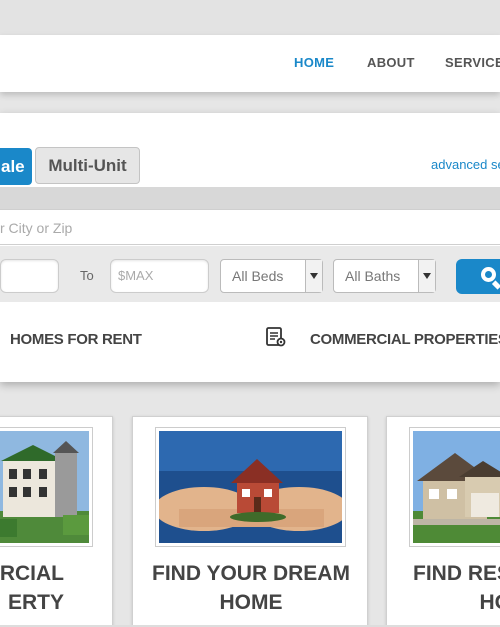 The height and width of the screenshot is (627, 500). What do you see at coordinates (391, 62) in the screenshot?
I see `nav-about-link: ABOUT` at bounding box center [391, 62].